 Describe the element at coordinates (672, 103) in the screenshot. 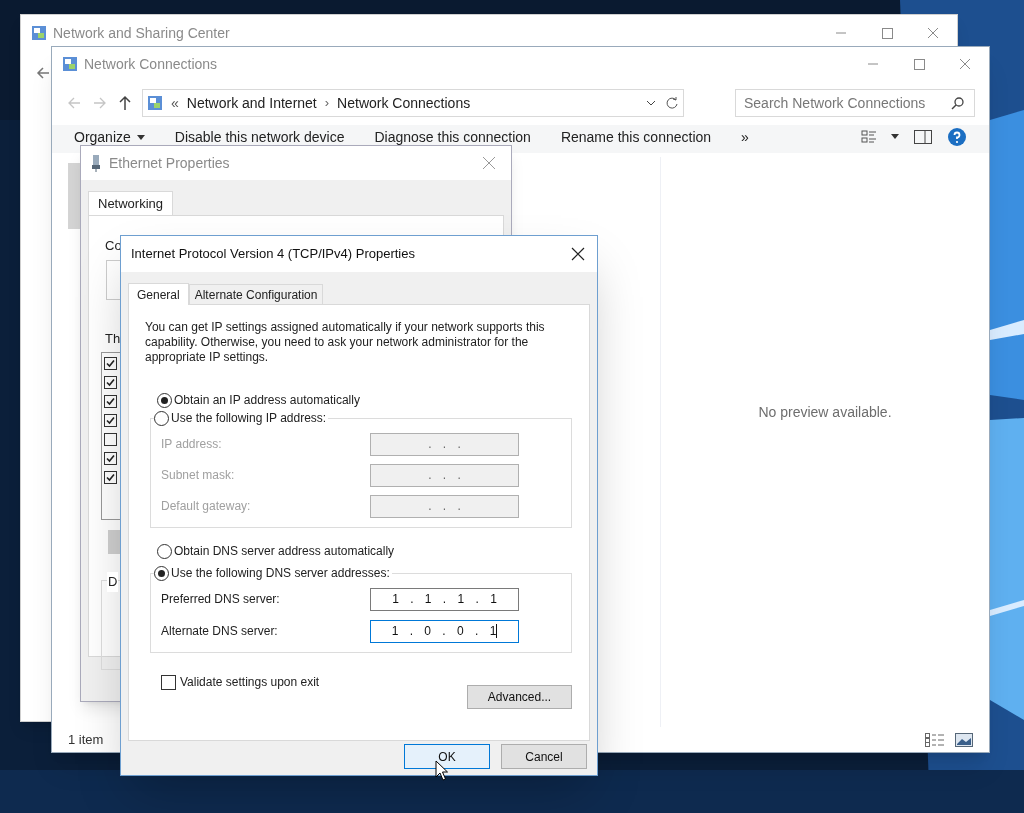

I see `refresh-icon` at that location.